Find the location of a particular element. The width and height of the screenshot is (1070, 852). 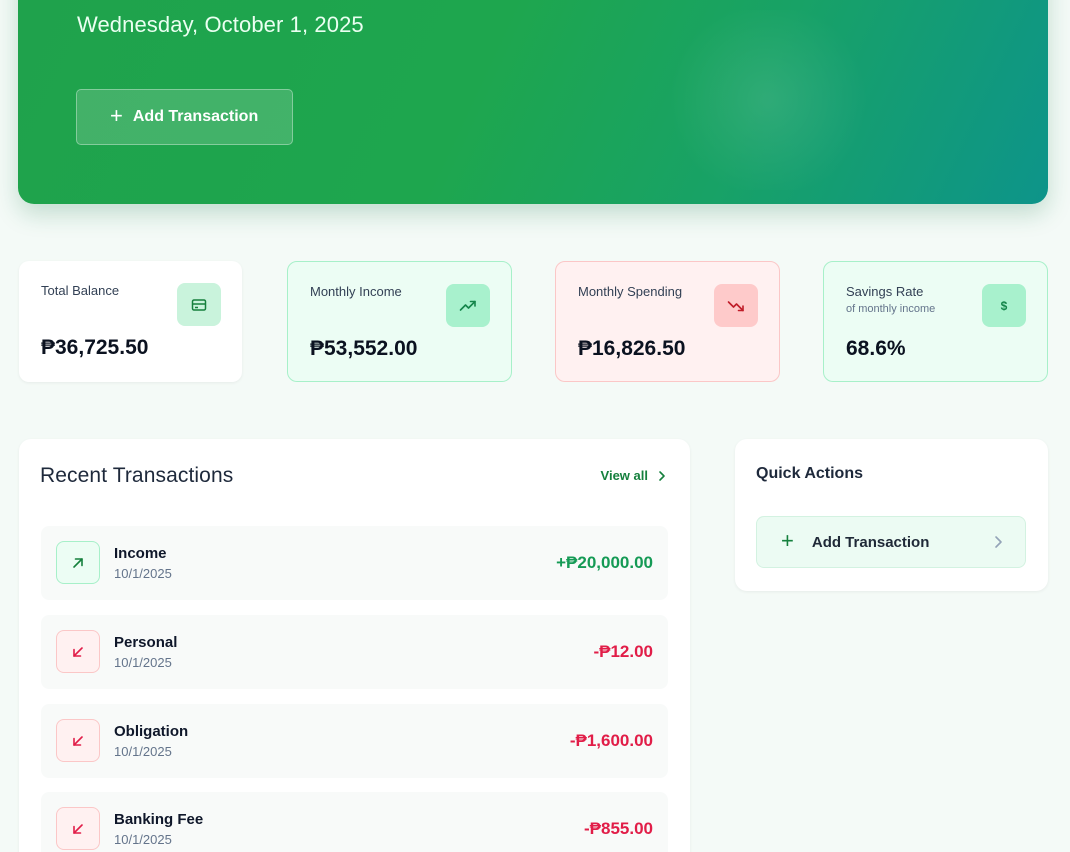

transaction-row: Income 10/1/2025 +₱20,000.00 is located at coordinates (354, 563).